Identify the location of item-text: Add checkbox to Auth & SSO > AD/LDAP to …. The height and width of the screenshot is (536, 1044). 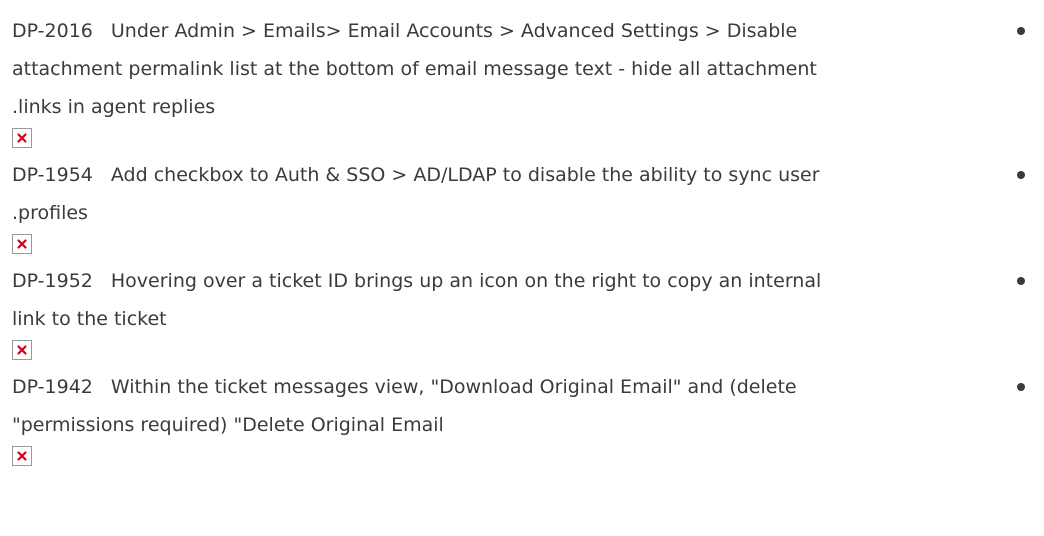
(465, 175).